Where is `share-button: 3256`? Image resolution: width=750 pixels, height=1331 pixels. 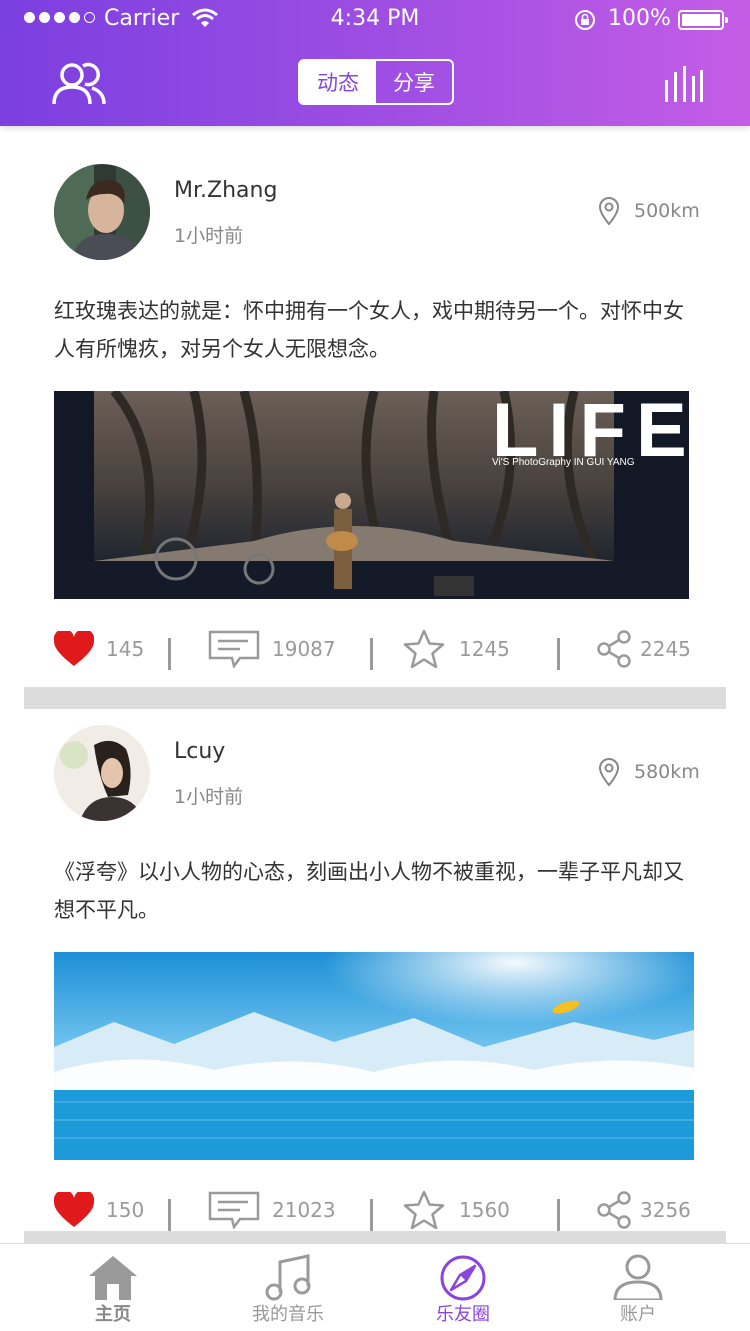 share-button: 3256 is located at coordinates (643, 1210).